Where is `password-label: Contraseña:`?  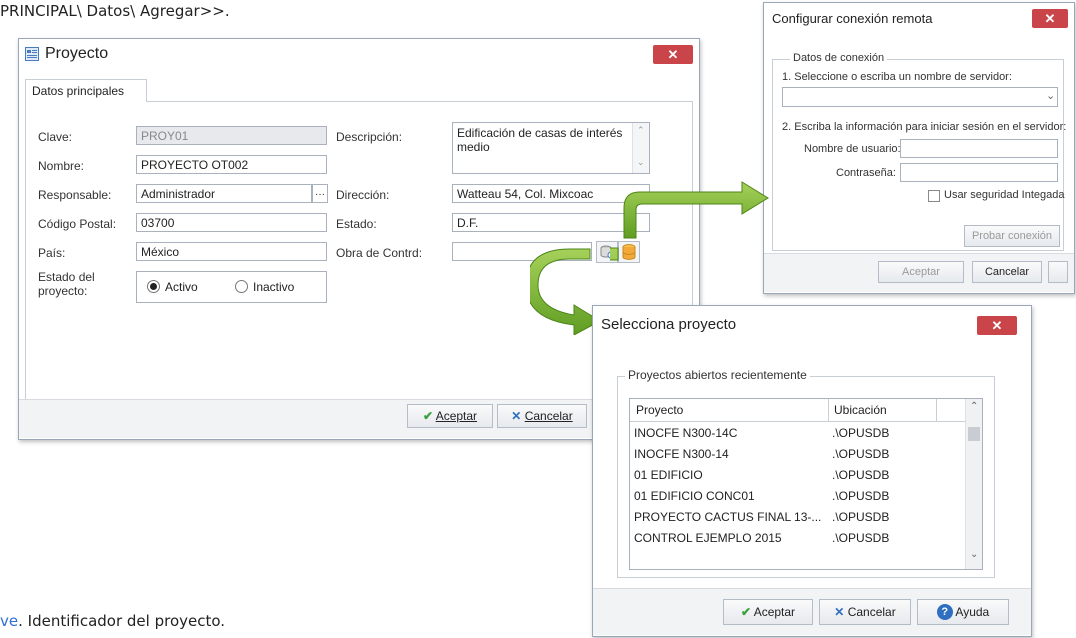
password-label: Contraseña: is located at coordinates (866, 173).